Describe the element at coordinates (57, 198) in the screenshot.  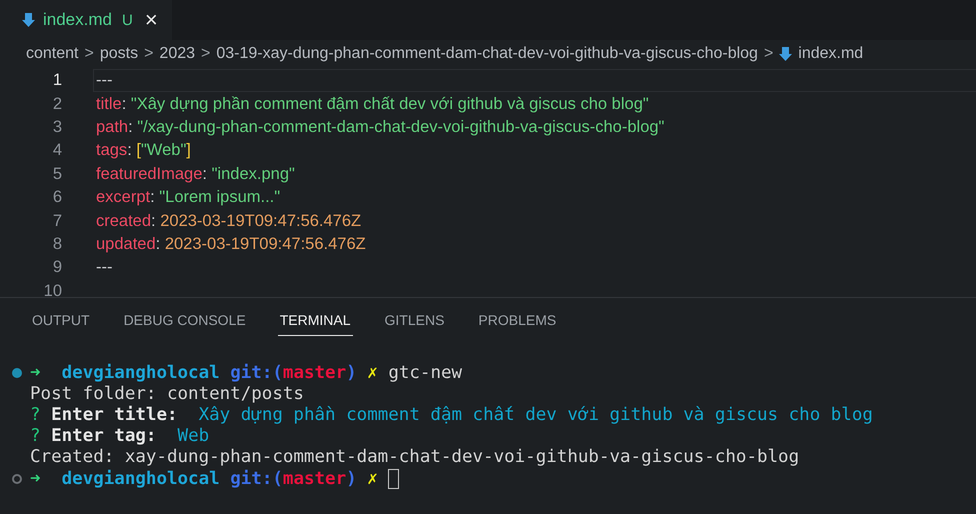
I see `line-number: 6` at that location.